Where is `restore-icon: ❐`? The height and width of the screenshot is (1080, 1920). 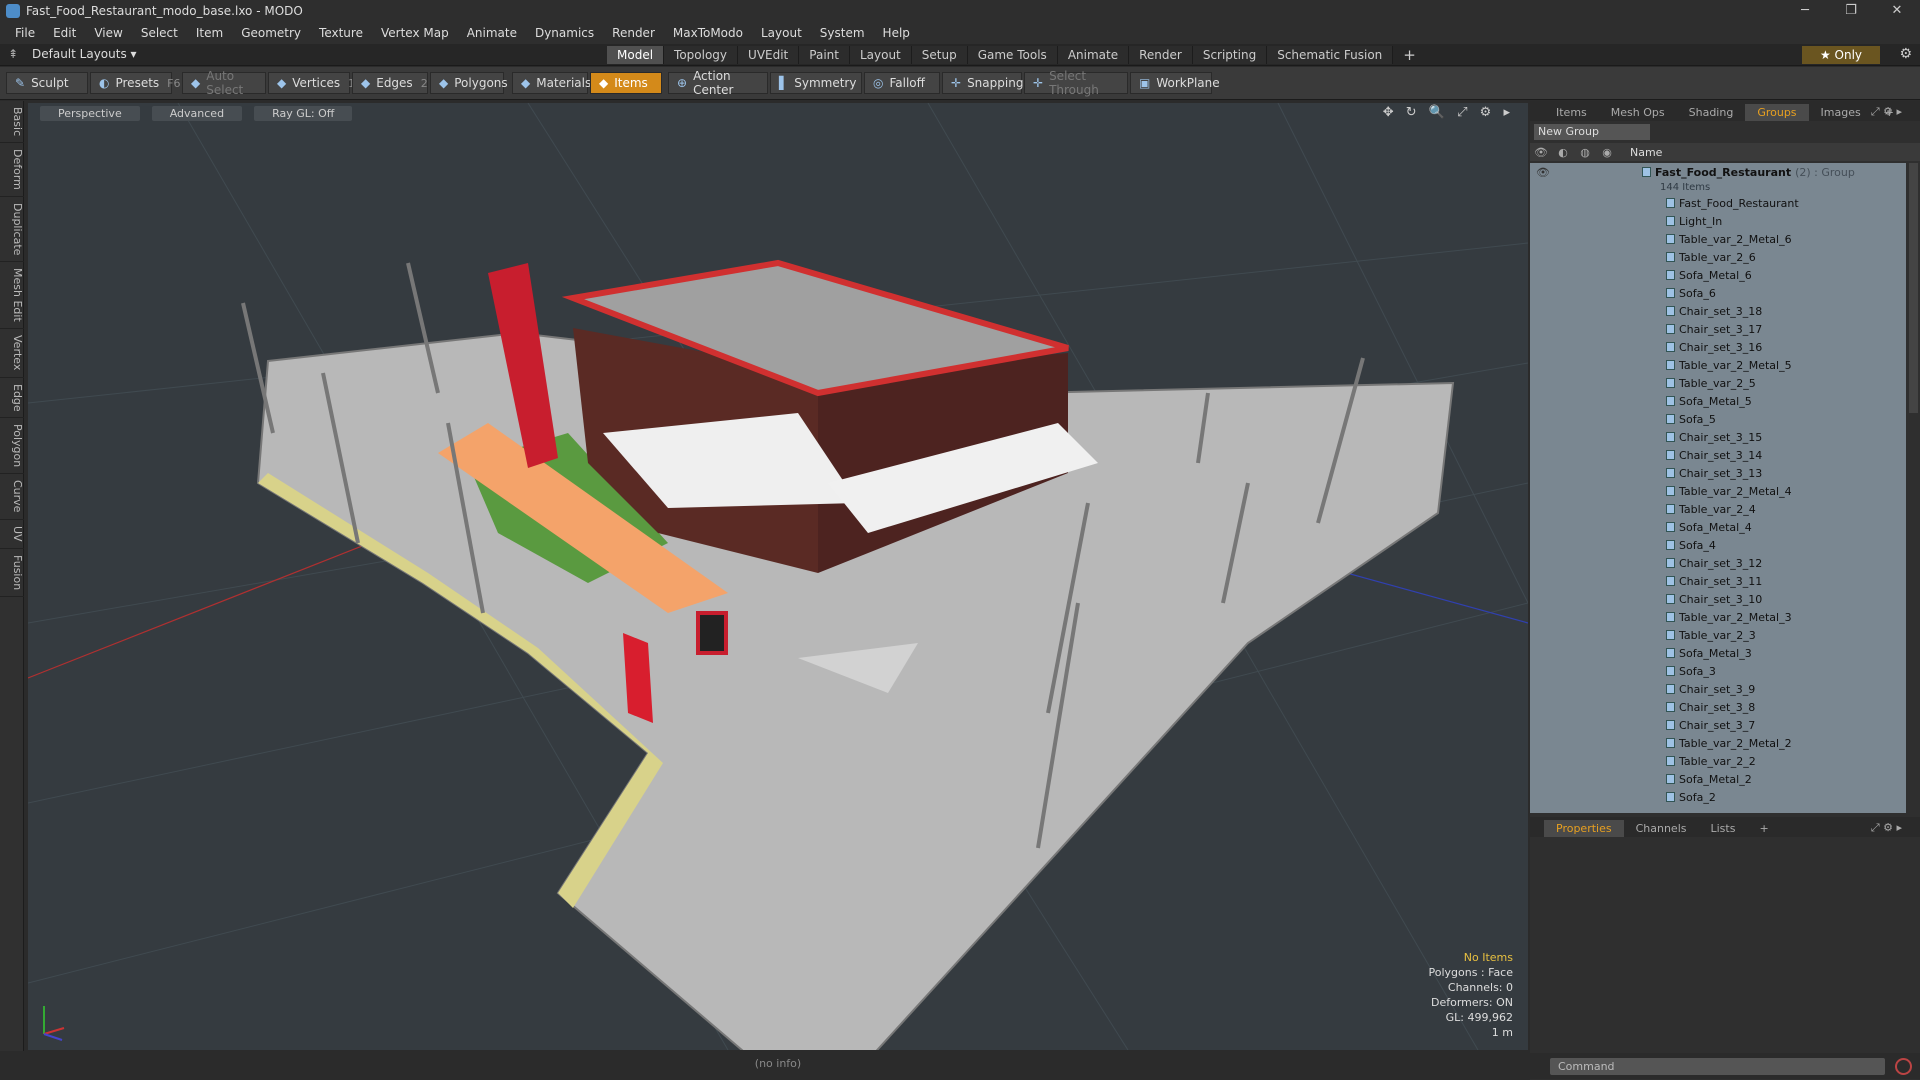 restore-icon: ❐ is located at coordinates (1851, 11).